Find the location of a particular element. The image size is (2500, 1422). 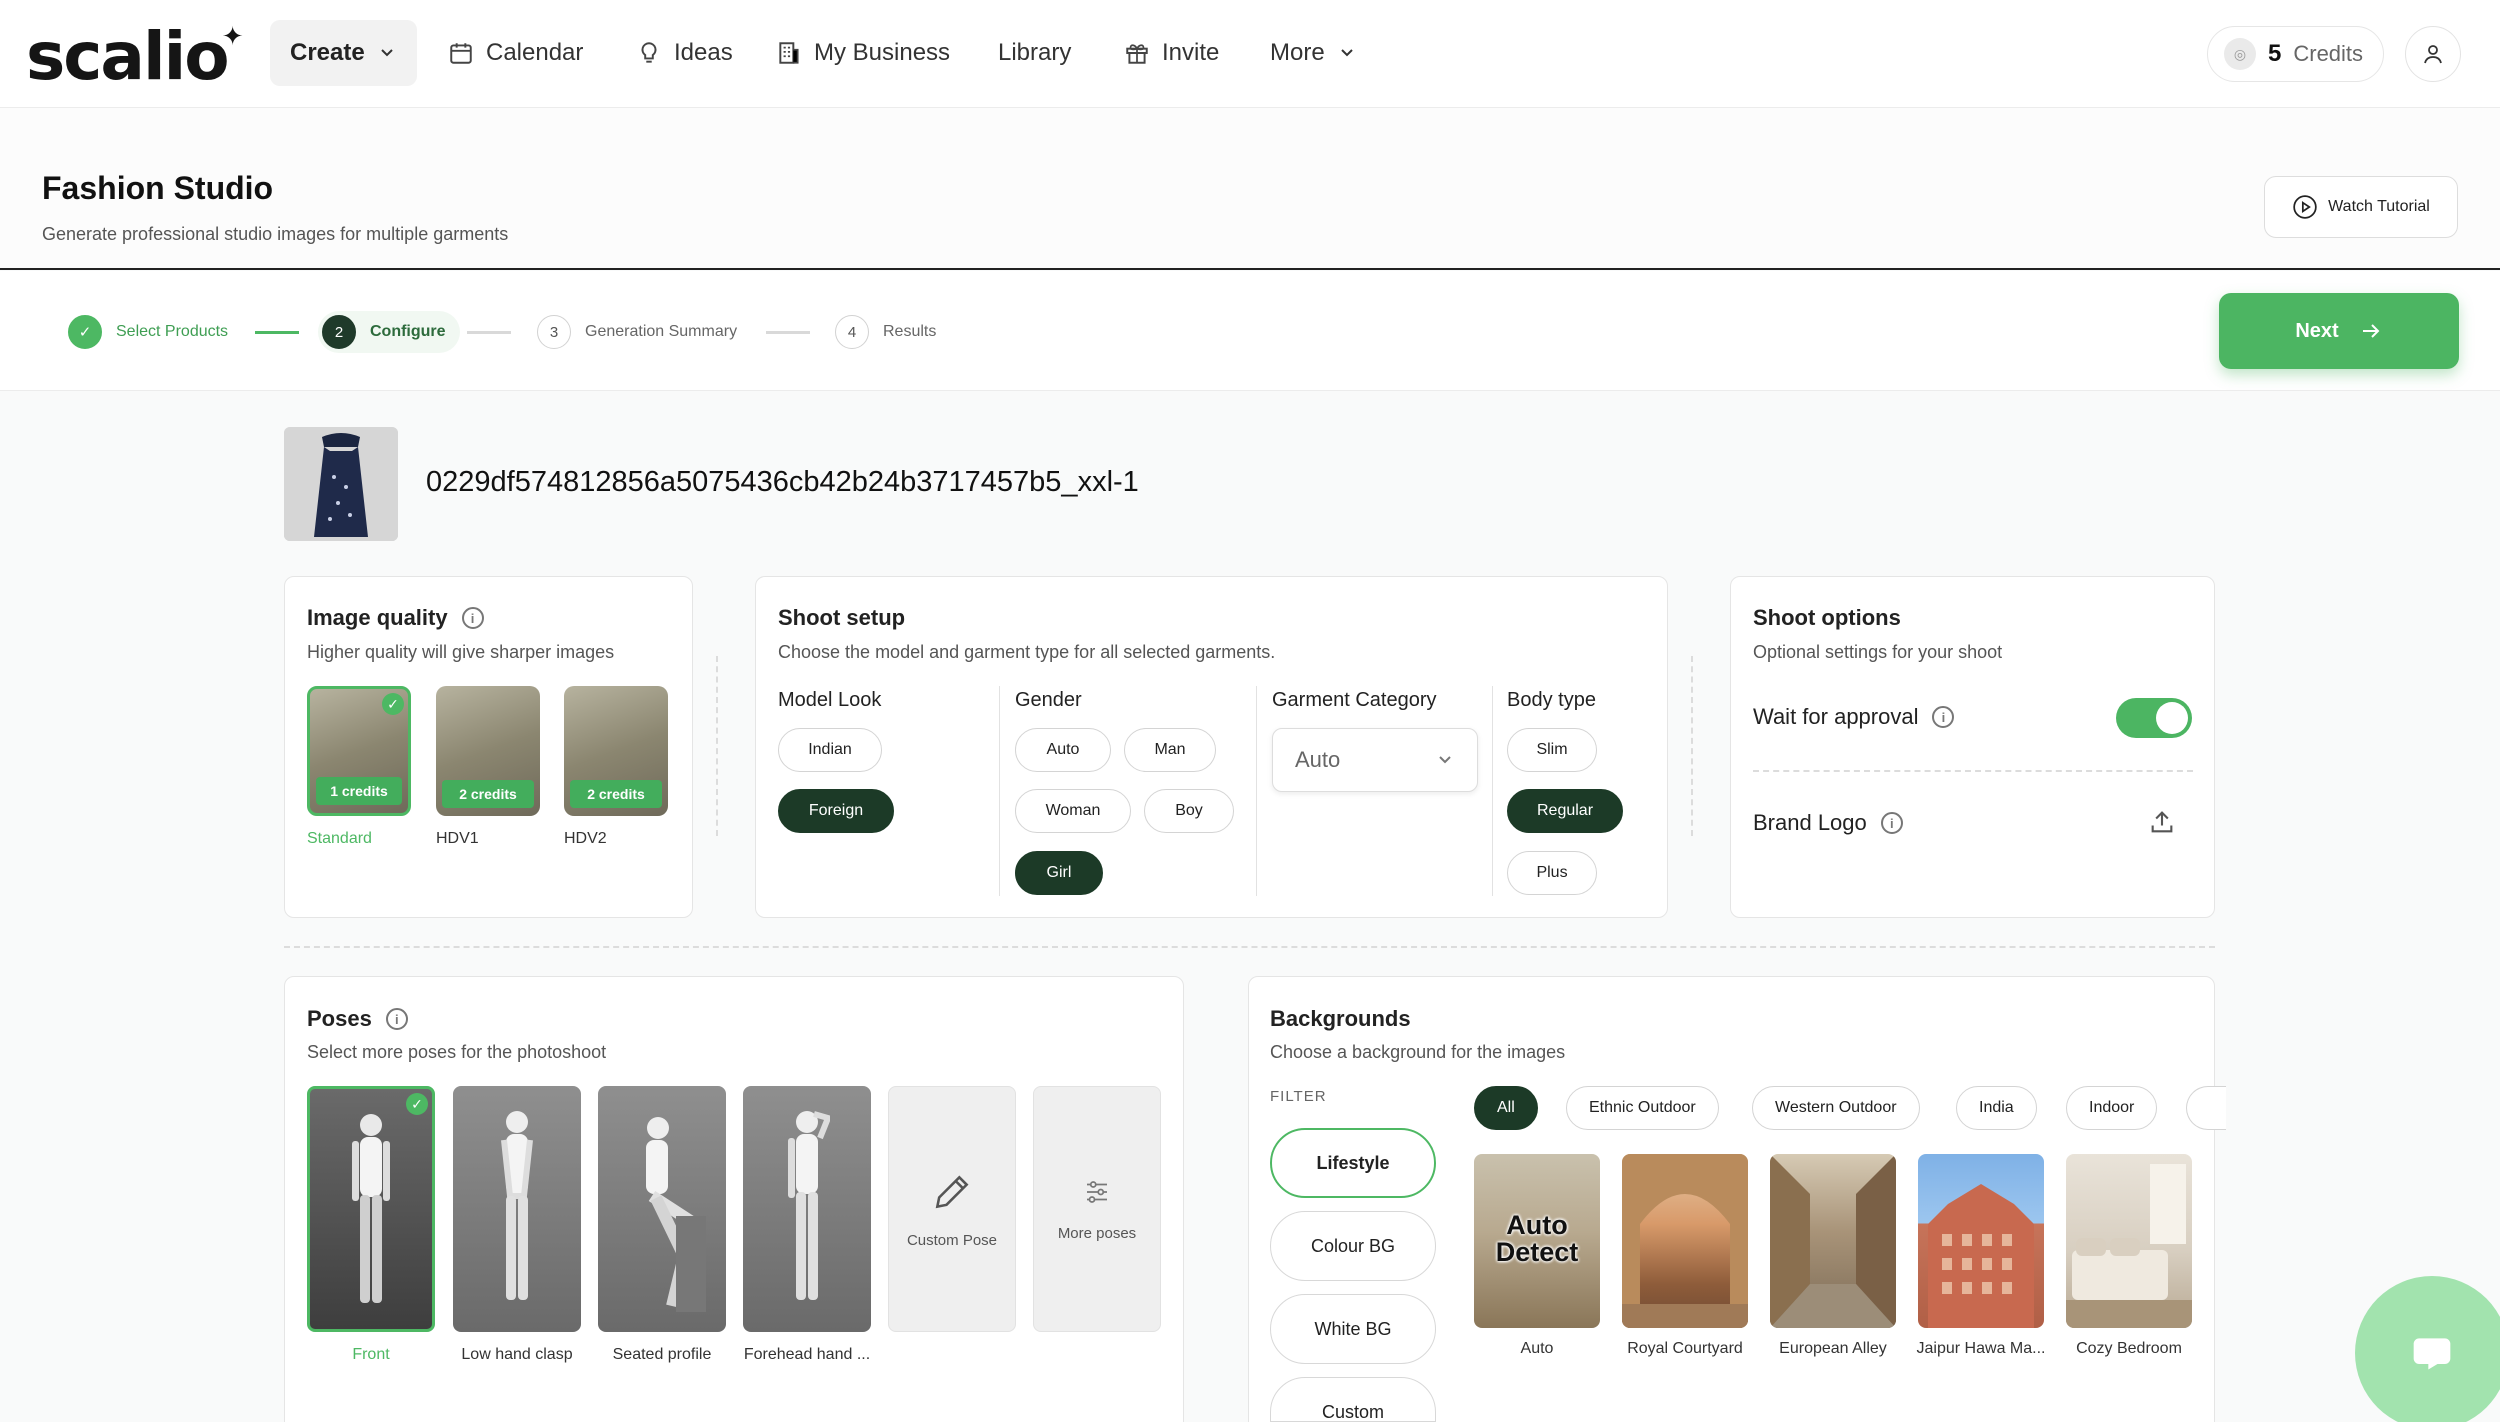

bg-auto-card: Auto Detect is located at coordinates (1537, 1241).